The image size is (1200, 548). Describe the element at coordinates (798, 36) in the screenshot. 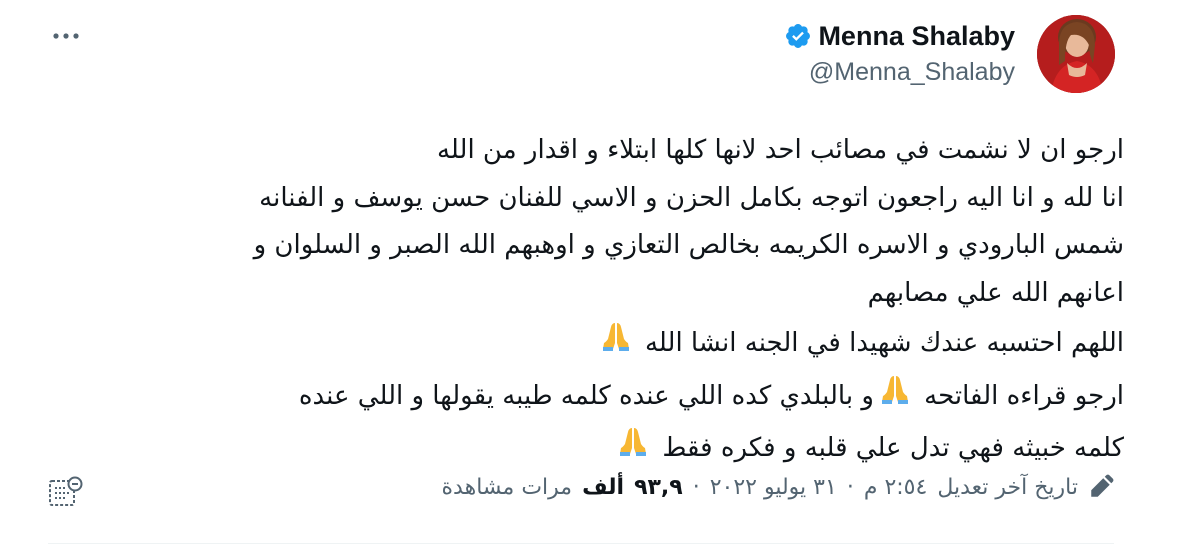

I see `verified-badge-icon` at that location.